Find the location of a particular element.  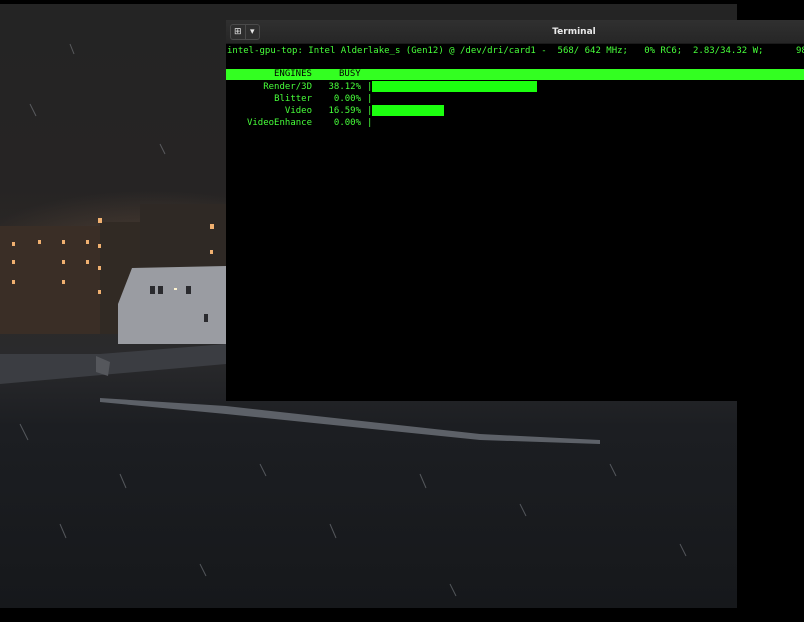

engine-busy-percent: 16.59% is located at coordinates (344, 111).